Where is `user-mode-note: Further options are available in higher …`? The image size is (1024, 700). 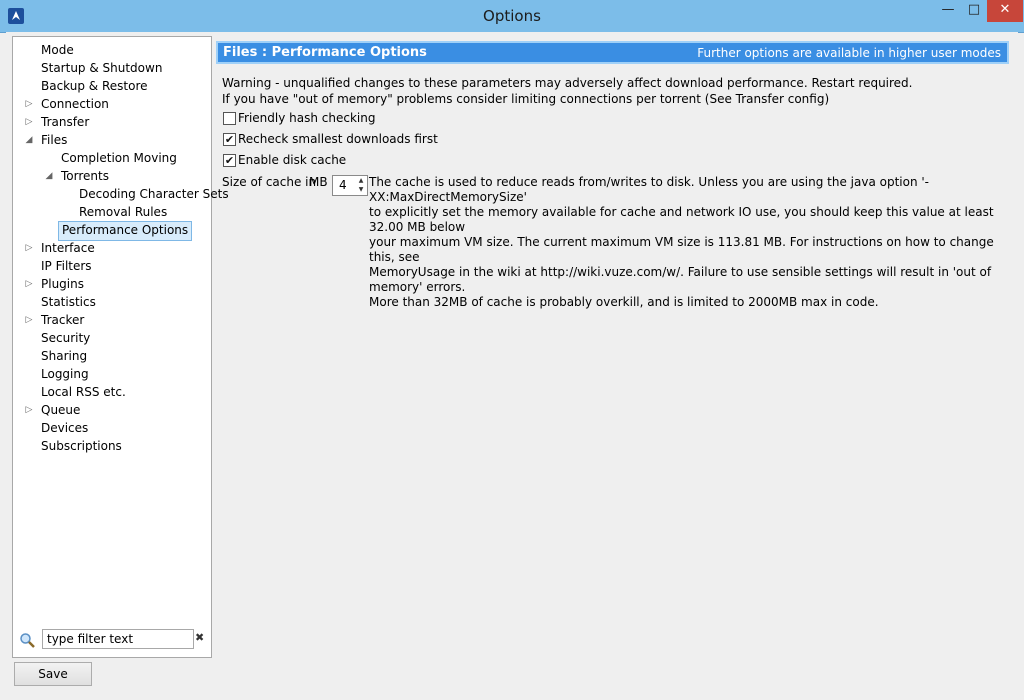
user-mode-note: Further options are available in higher … is located at coordinates (849, 53).